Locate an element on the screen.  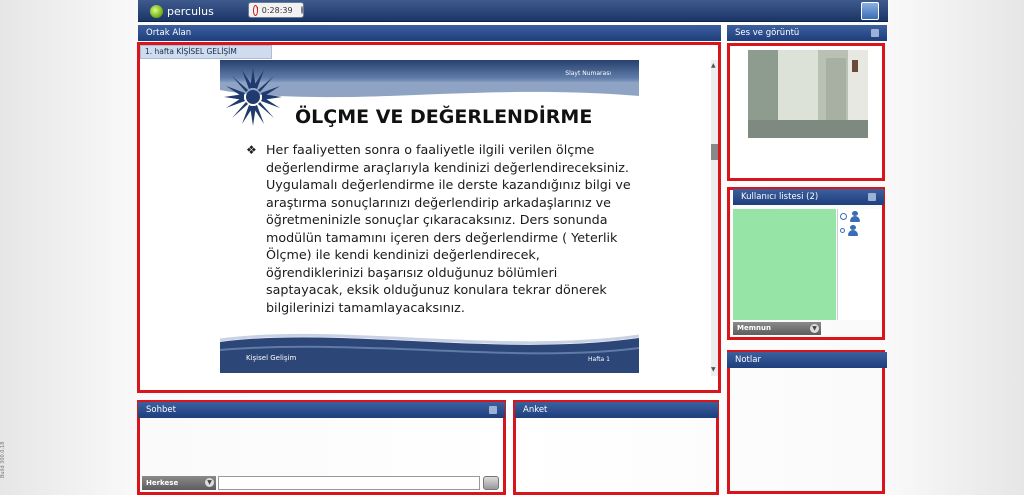
scroll-up-icon: ▲ is located at coordinates (713, 65).